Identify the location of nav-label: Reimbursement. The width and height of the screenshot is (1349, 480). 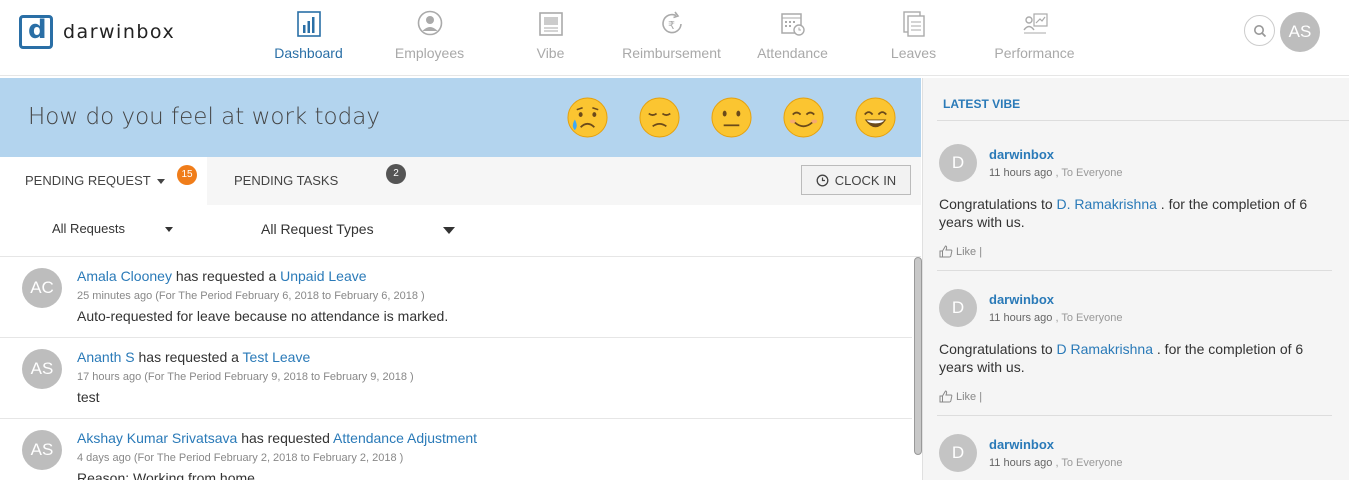
(671, 53).